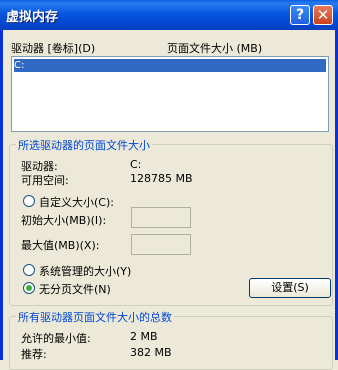 This screenshot has width=338, height=370. Describe the element at coordinates (29, 288) in the screenshot. I see `no-paging-file-radio` at that location.